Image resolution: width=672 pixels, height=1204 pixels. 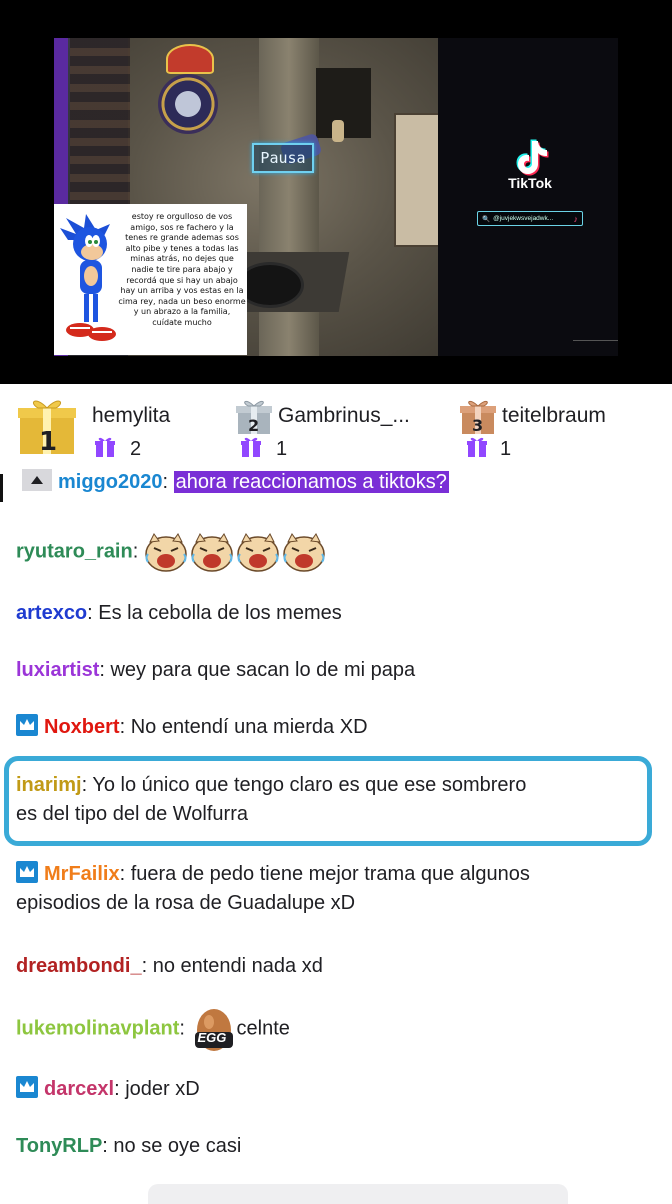 I want to click on reply-arrow-icon, so click(x=37, y=480).